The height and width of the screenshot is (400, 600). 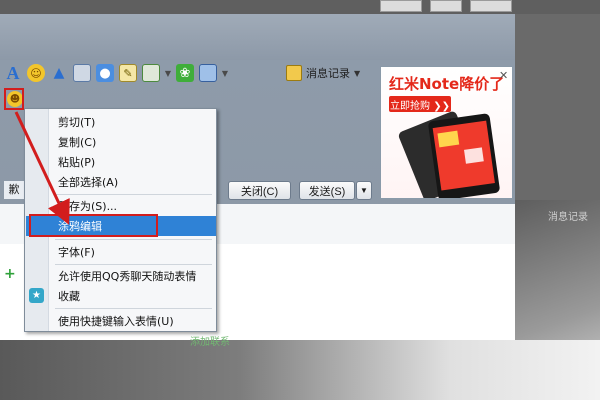 I want to click on phone-image, so click(x=464, y=155).